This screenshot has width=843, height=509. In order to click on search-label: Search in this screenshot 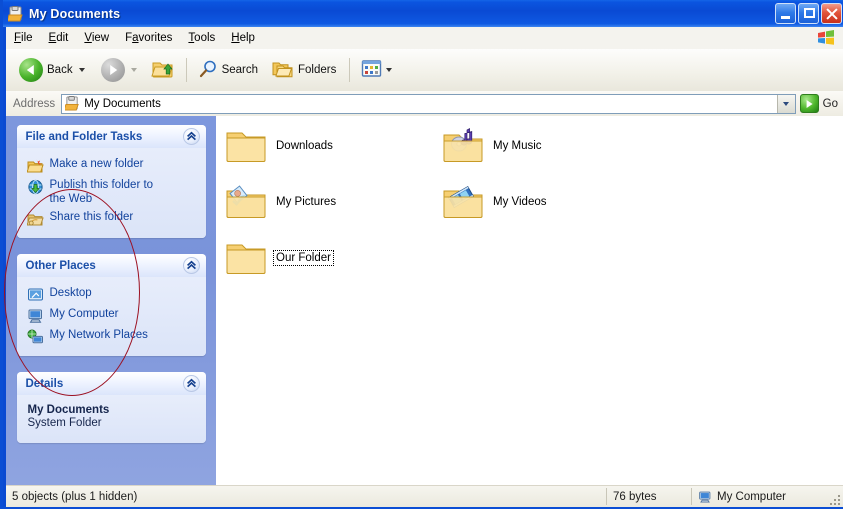, I will do `click(240, 70)`.